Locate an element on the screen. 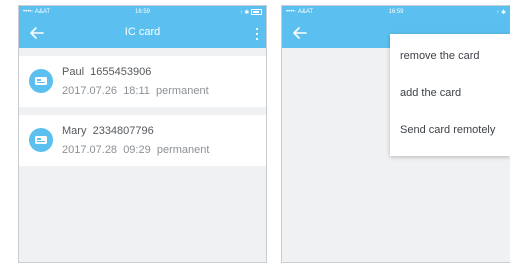 The width and height of the screenshot is (510, 263). card-details: 2017.07.26 18:11 permanent is located at coordinates (135, 91).